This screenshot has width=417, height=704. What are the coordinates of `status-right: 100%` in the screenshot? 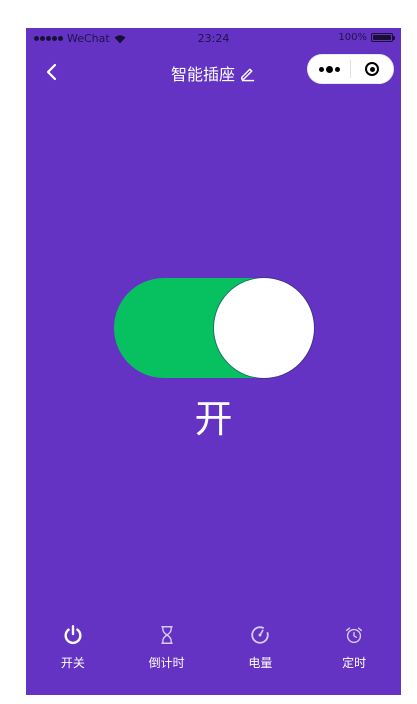 It's located at (366, 37).